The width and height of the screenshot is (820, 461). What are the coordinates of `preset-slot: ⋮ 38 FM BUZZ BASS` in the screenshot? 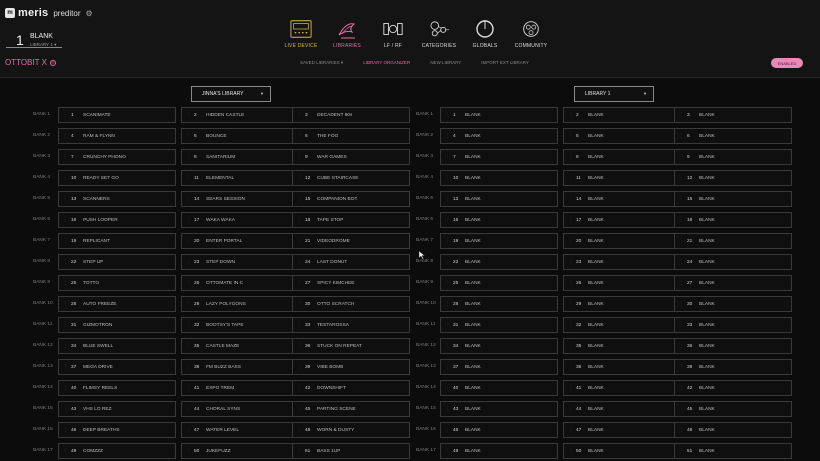 It's located at (240, 367).